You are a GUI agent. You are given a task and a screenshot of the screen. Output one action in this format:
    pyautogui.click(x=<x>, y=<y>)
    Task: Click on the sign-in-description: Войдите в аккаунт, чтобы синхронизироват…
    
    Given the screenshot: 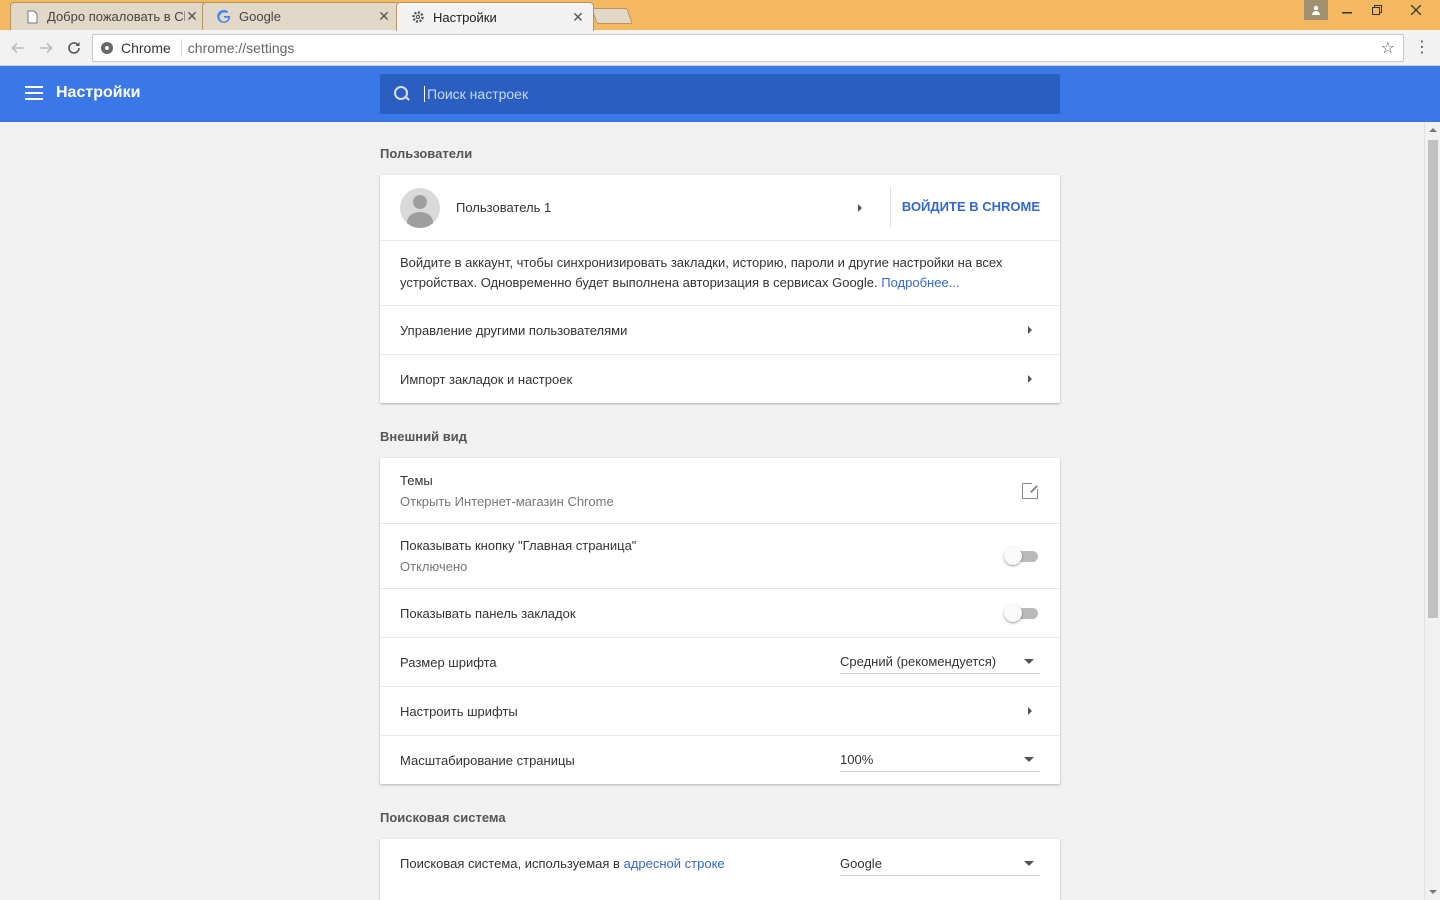 What is the action you would take?
    pyautogui.click(x=720, y=272)
    